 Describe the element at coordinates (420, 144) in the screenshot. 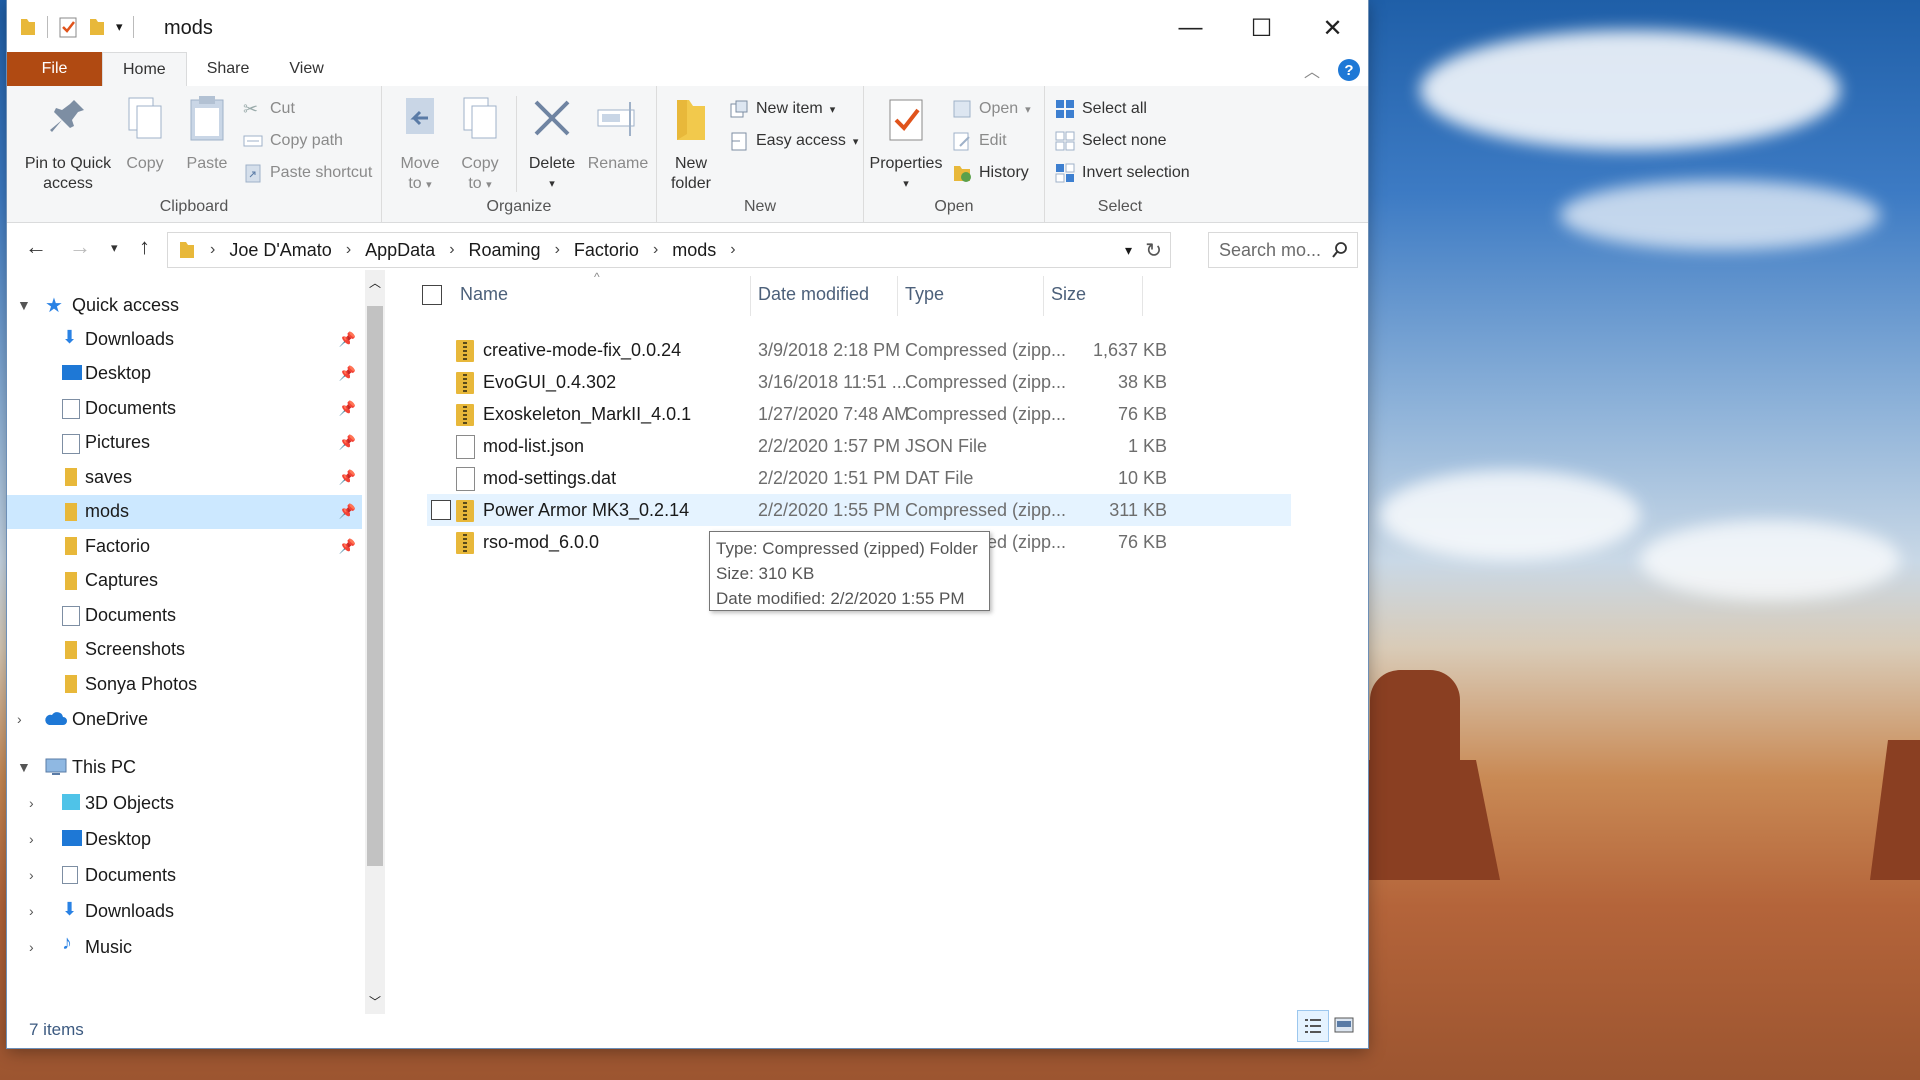

I see `move-to-button: Move to ▾` at that location.